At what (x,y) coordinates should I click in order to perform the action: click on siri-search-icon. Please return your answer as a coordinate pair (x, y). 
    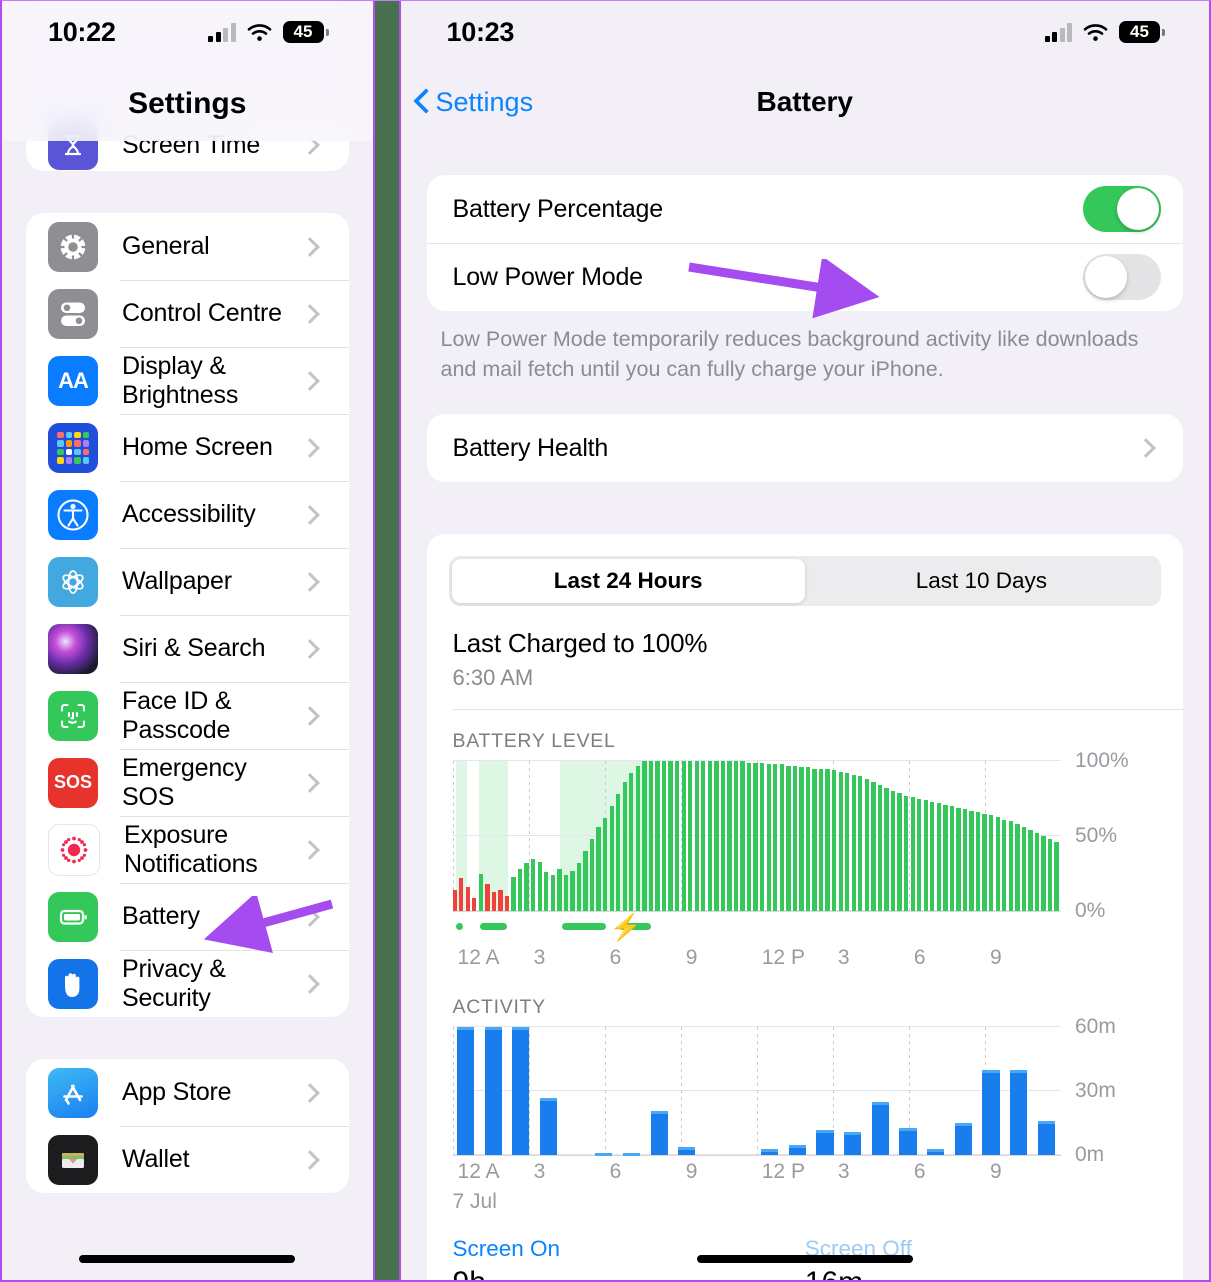
    Looking at the image, I should click on (73, 648).